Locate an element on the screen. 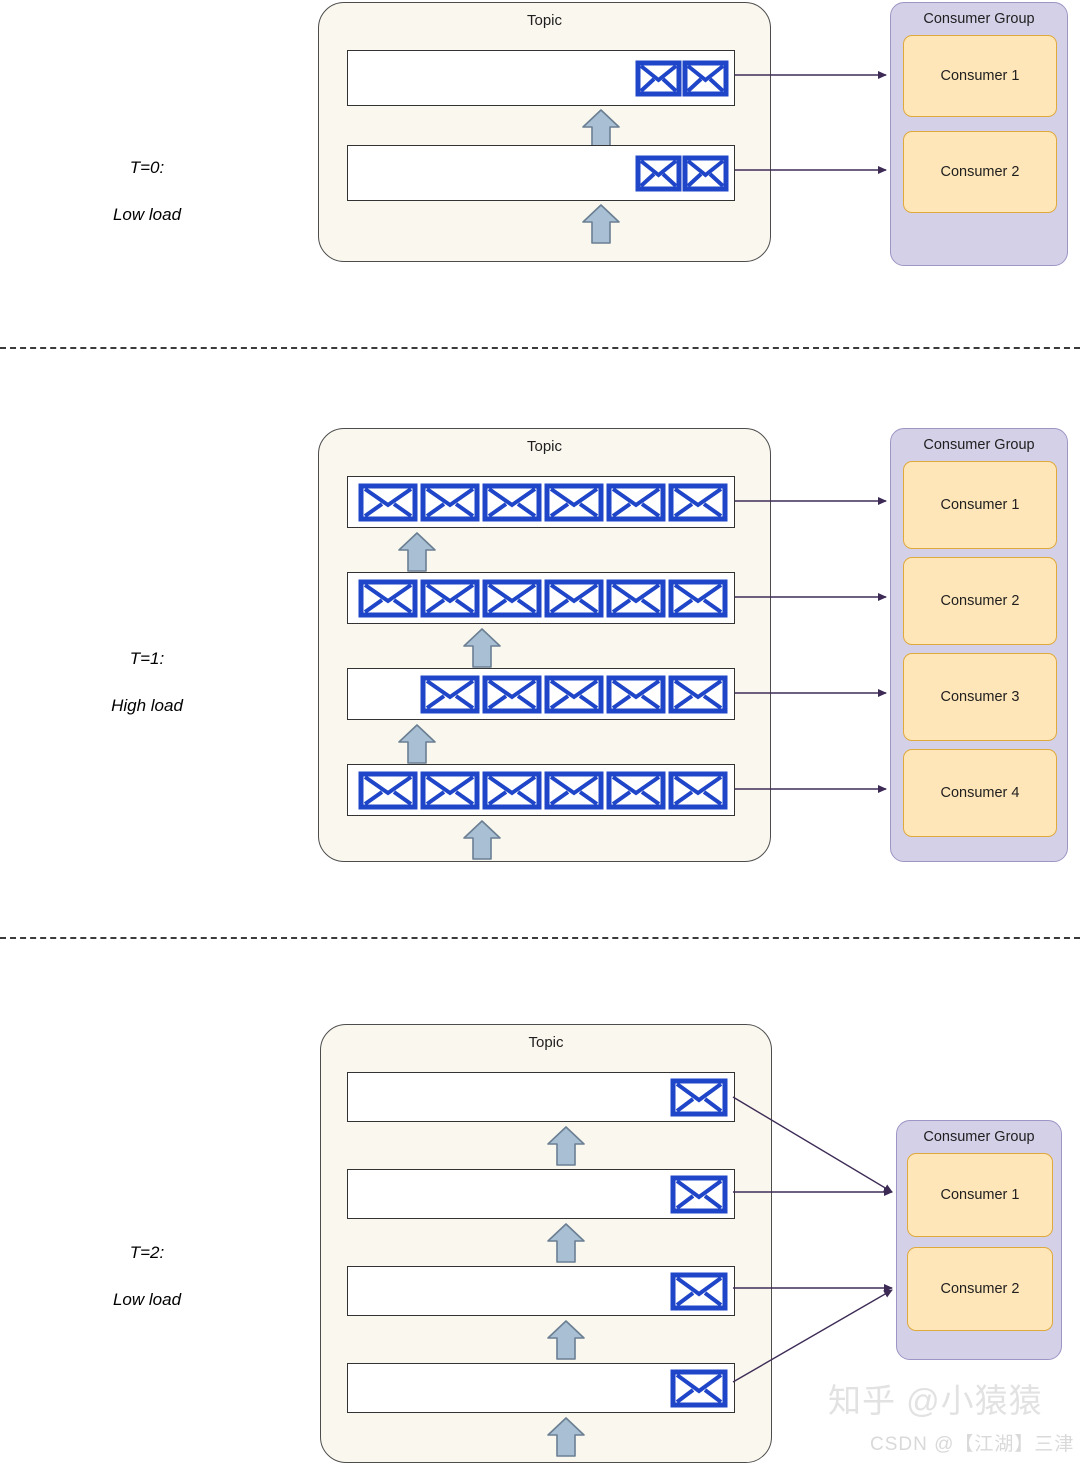 Image resolution: width=1080 pixels, height=1463 pixels. consumer-group-title-t0: Consumer Group is located at coordinates (979, 19).